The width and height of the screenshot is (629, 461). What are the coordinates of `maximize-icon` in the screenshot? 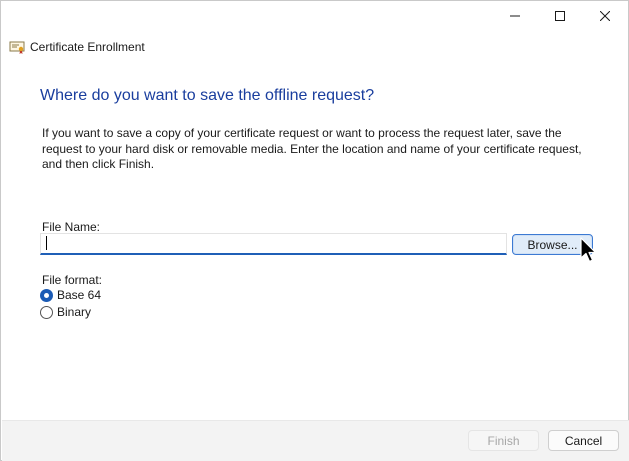 It's located at (560, 16).